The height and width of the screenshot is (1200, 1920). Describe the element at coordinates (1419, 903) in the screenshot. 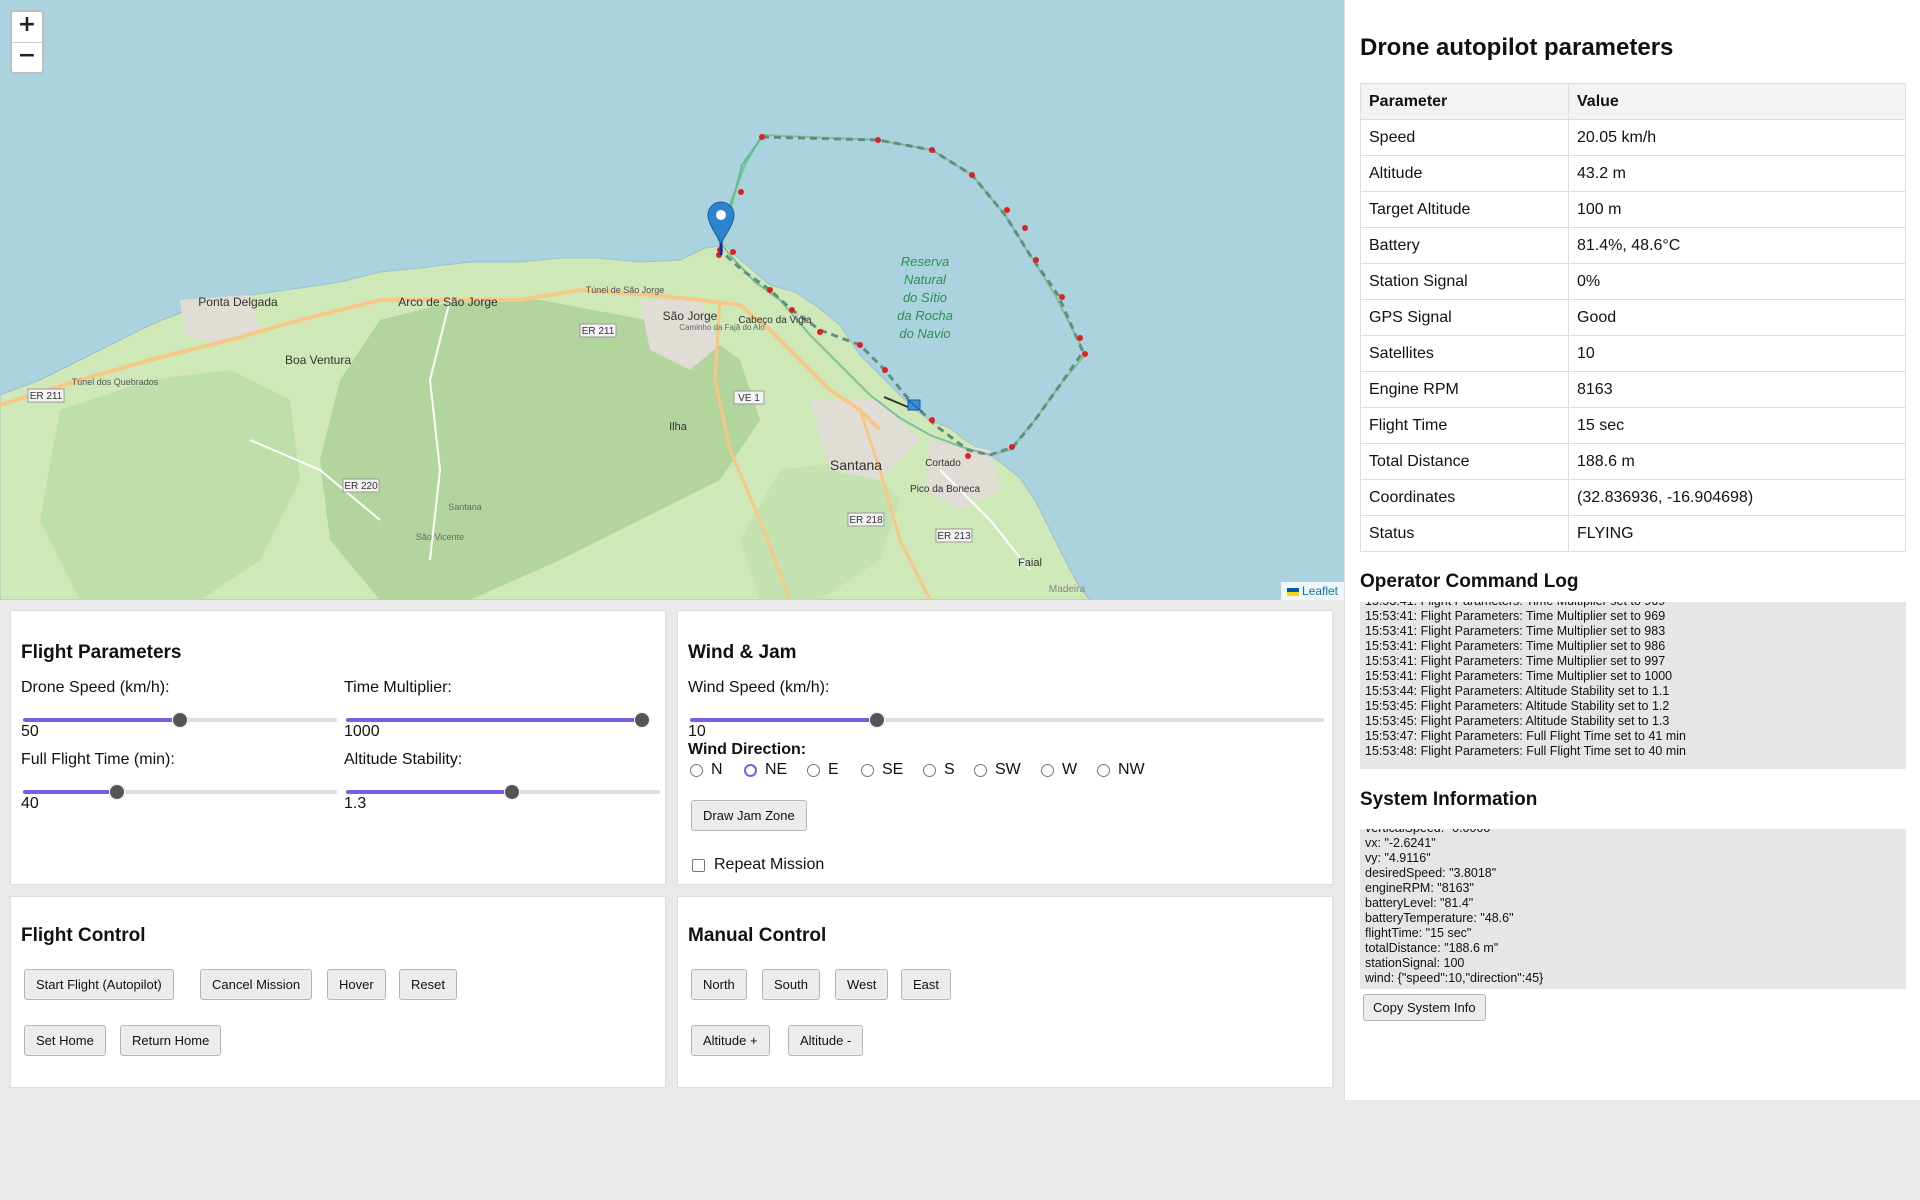

I see `sysinfo-line: batteryLevel: "81.4"` at that location.